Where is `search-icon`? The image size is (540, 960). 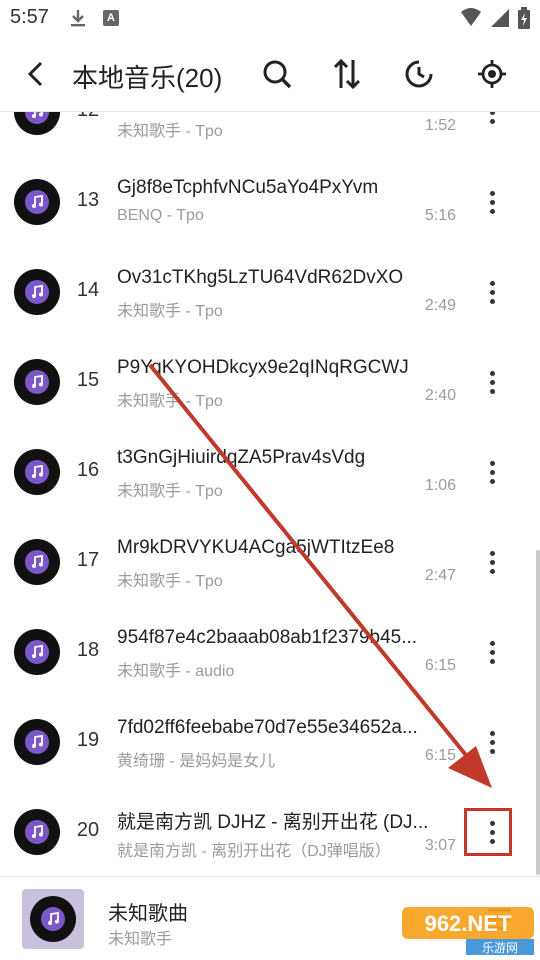
search-icon is located at coordinates (277, 74).